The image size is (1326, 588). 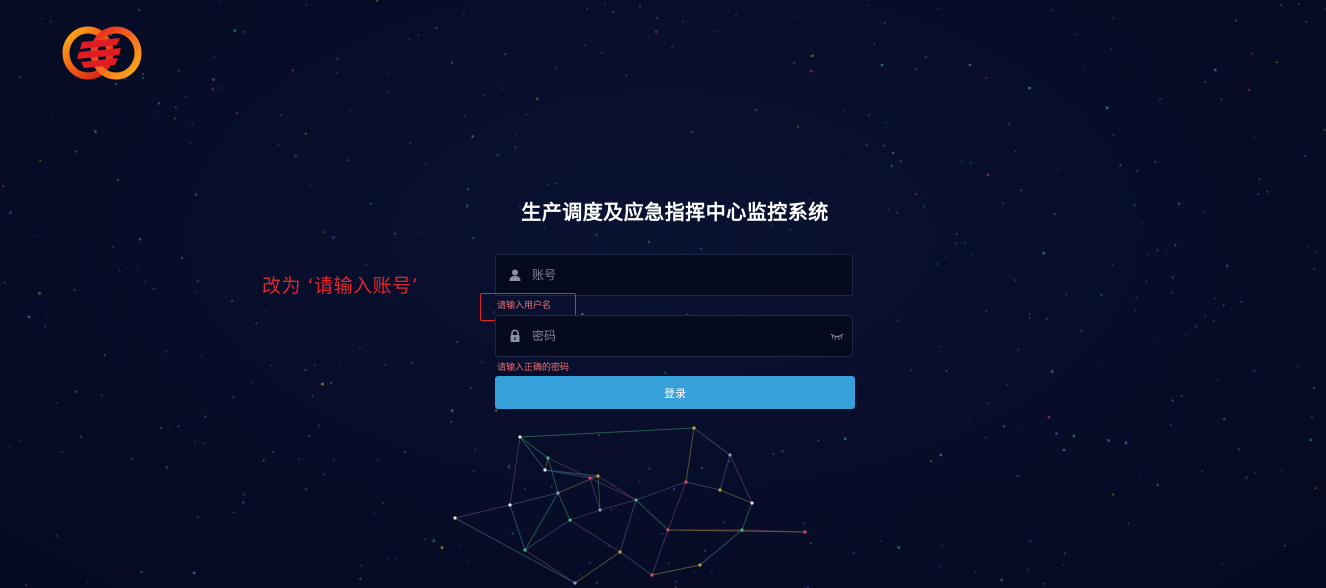 What do you see at coordinates (675, 392) in the screenshot?
I see `login-button: 登录` at bounding box center [675, 392].